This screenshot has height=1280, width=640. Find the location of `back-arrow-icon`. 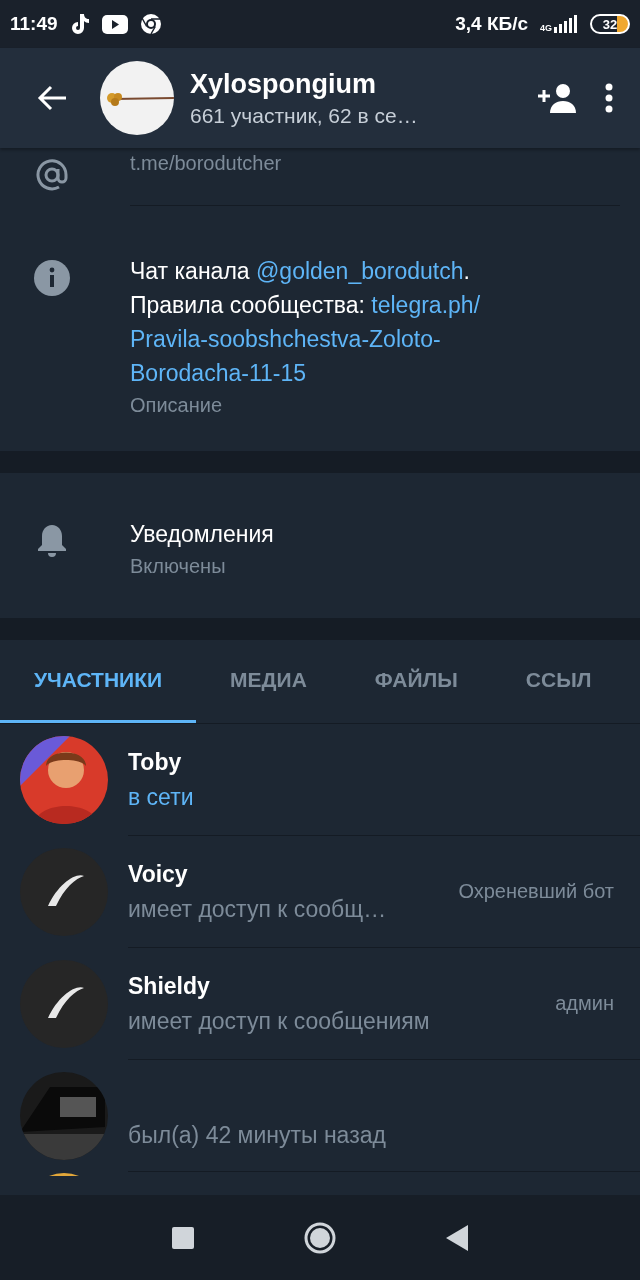

back-arrow-icon is located at coordinates (52, 98).